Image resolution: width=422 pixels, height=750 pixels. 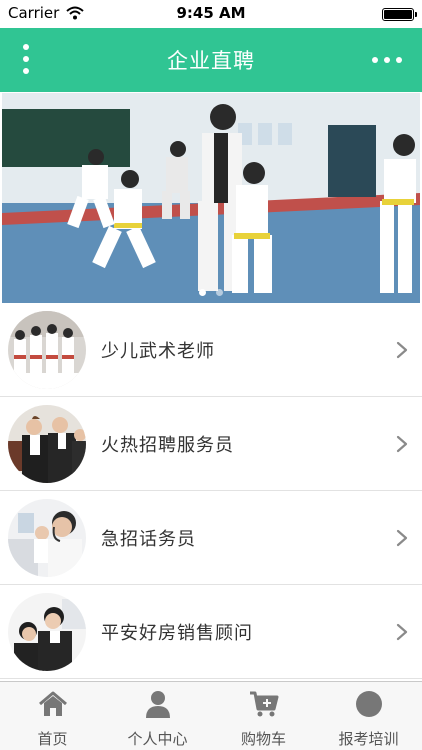 I want to click on status-bar: Carrier 9:45 AM, so click(x=211, y=14).